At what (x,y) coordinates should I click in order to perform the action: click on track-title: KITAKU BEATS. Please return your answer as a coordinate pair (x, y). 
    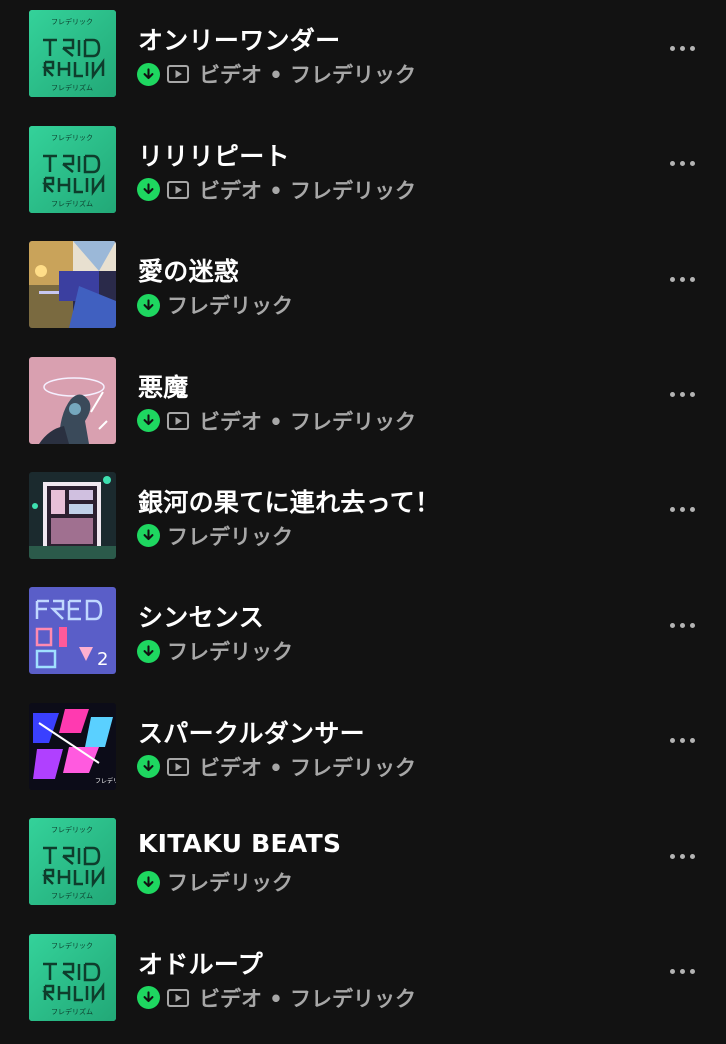
    Looking at the image, I should click on (240, 844).